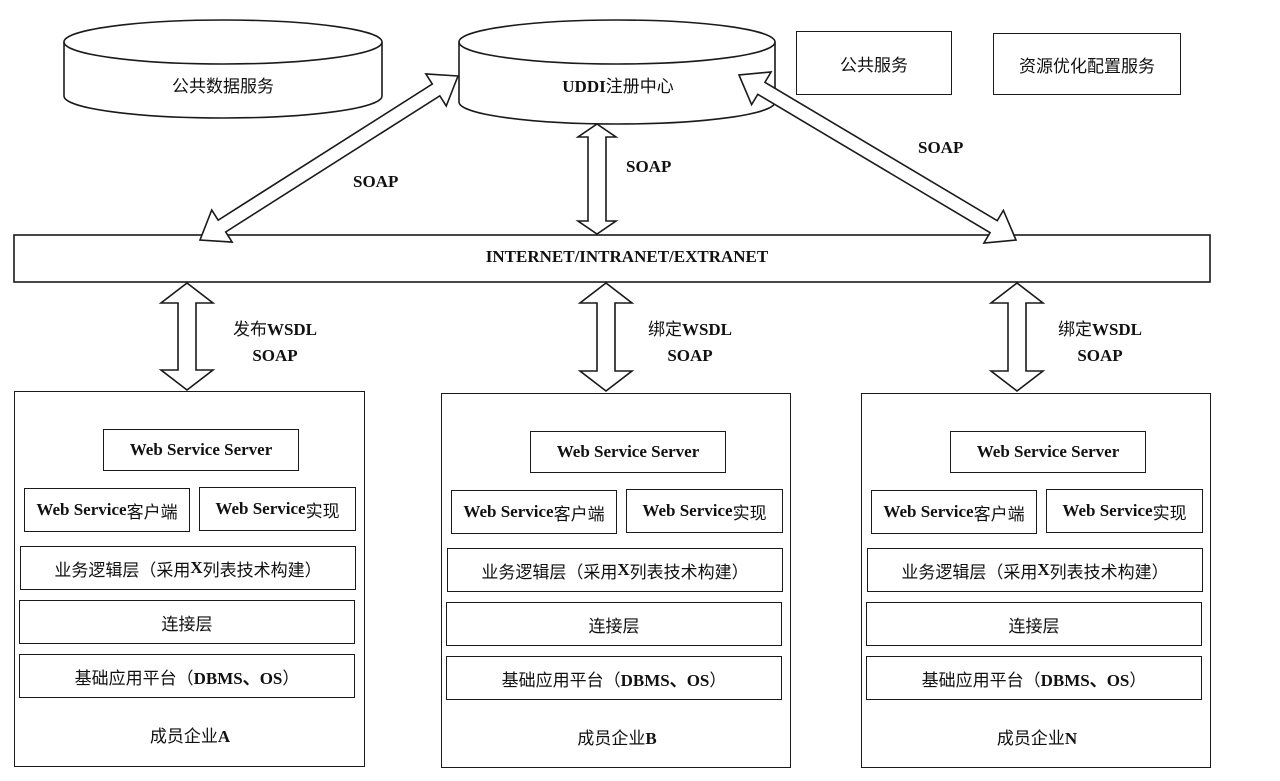 The width and height of the screenshot is (1280, 781). I want to click on enterprise-link-label-n: 绑定WSDL SOAP, so click(1100, 340).